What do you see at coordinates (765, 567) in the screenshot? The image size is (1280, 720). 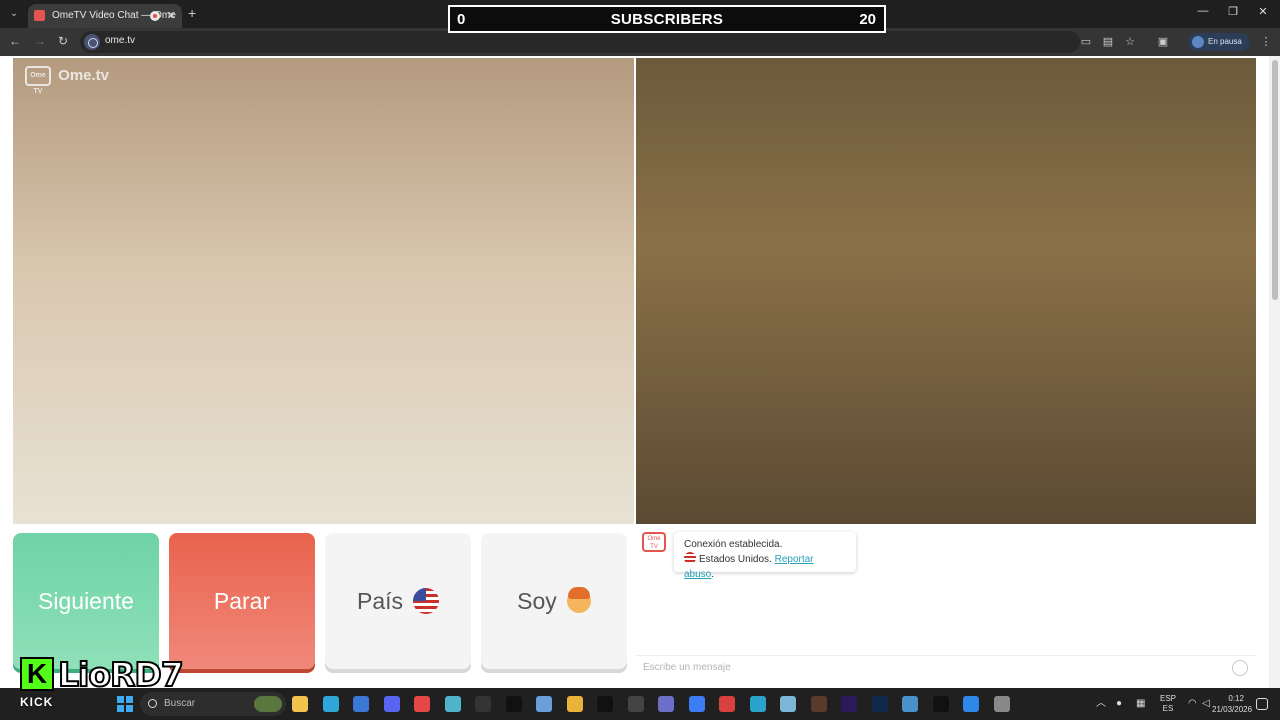 I see `partner-country-line: Estados Unidos. Reportar abuso.` at bounding box center [765, 567].